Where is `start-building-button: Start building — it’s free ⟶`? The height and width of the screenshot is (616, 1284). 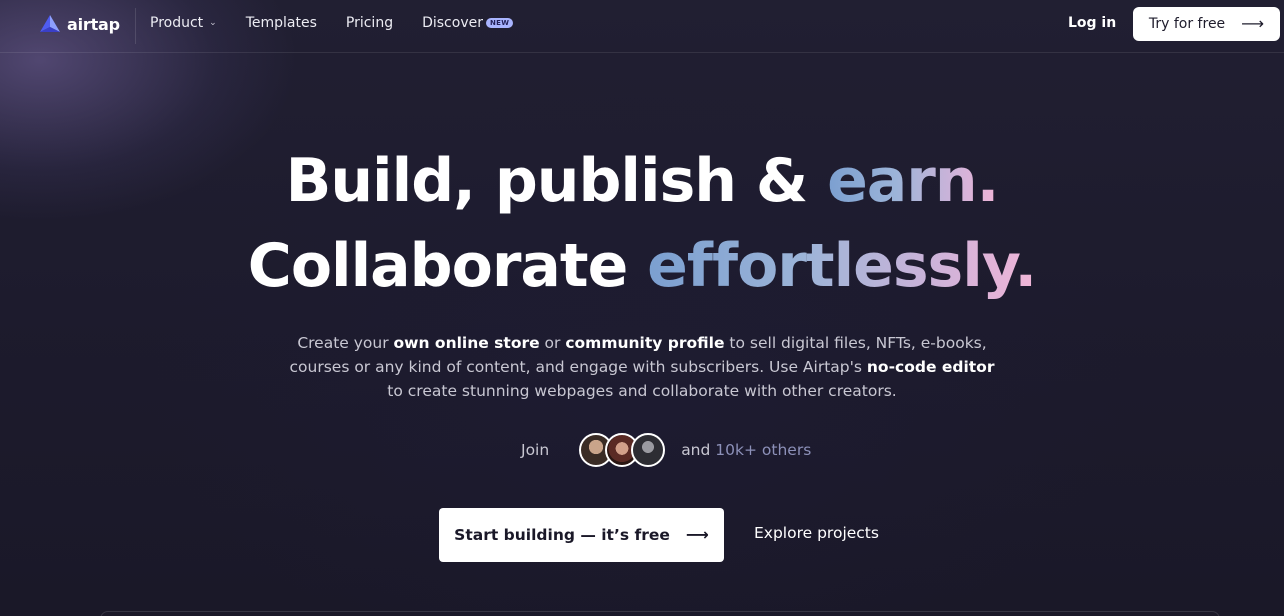
start-building-button: Start building — it’s free ⟶ is located at coordinates (581, 535).